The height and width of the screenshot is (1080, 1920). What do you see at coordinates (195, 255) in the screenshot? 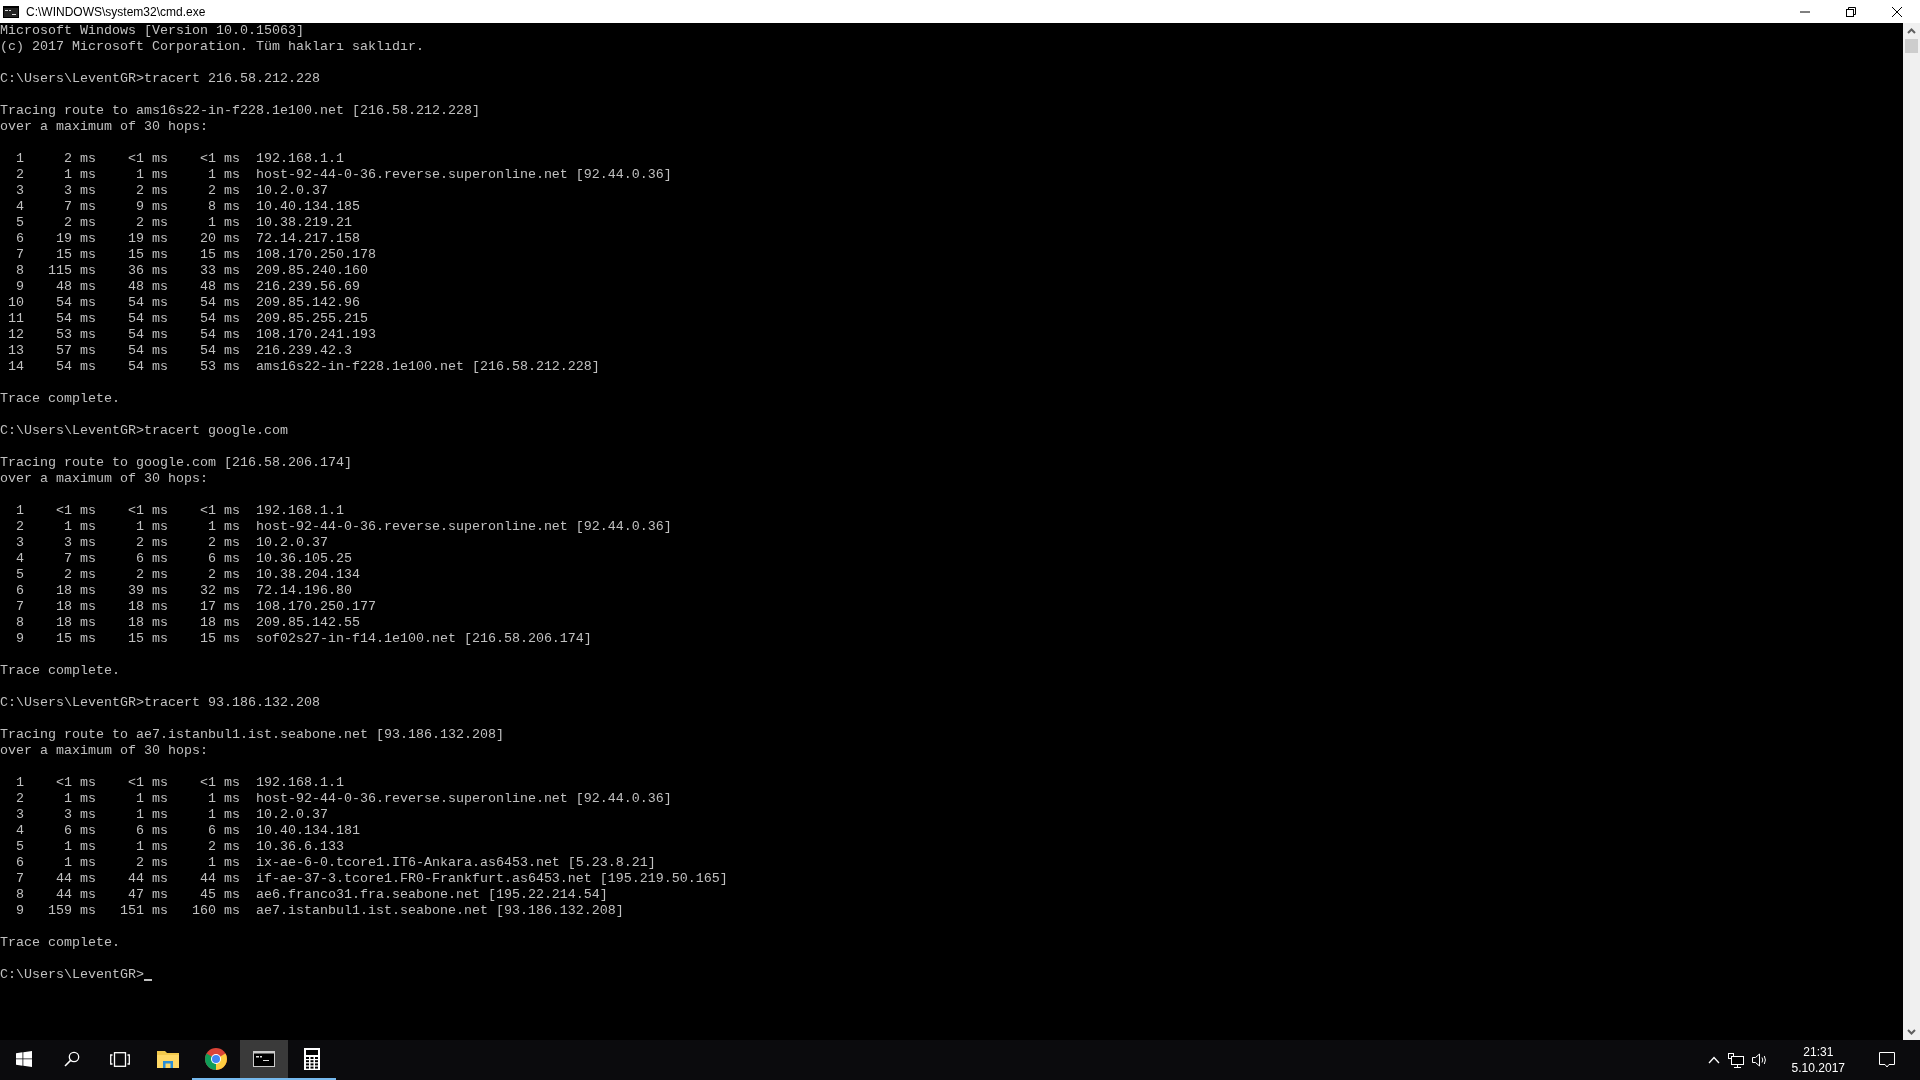
I see `console-line: 7 15 ms 15 ms 15 ms 108.170.250.178` at bounding box center [195, 255].